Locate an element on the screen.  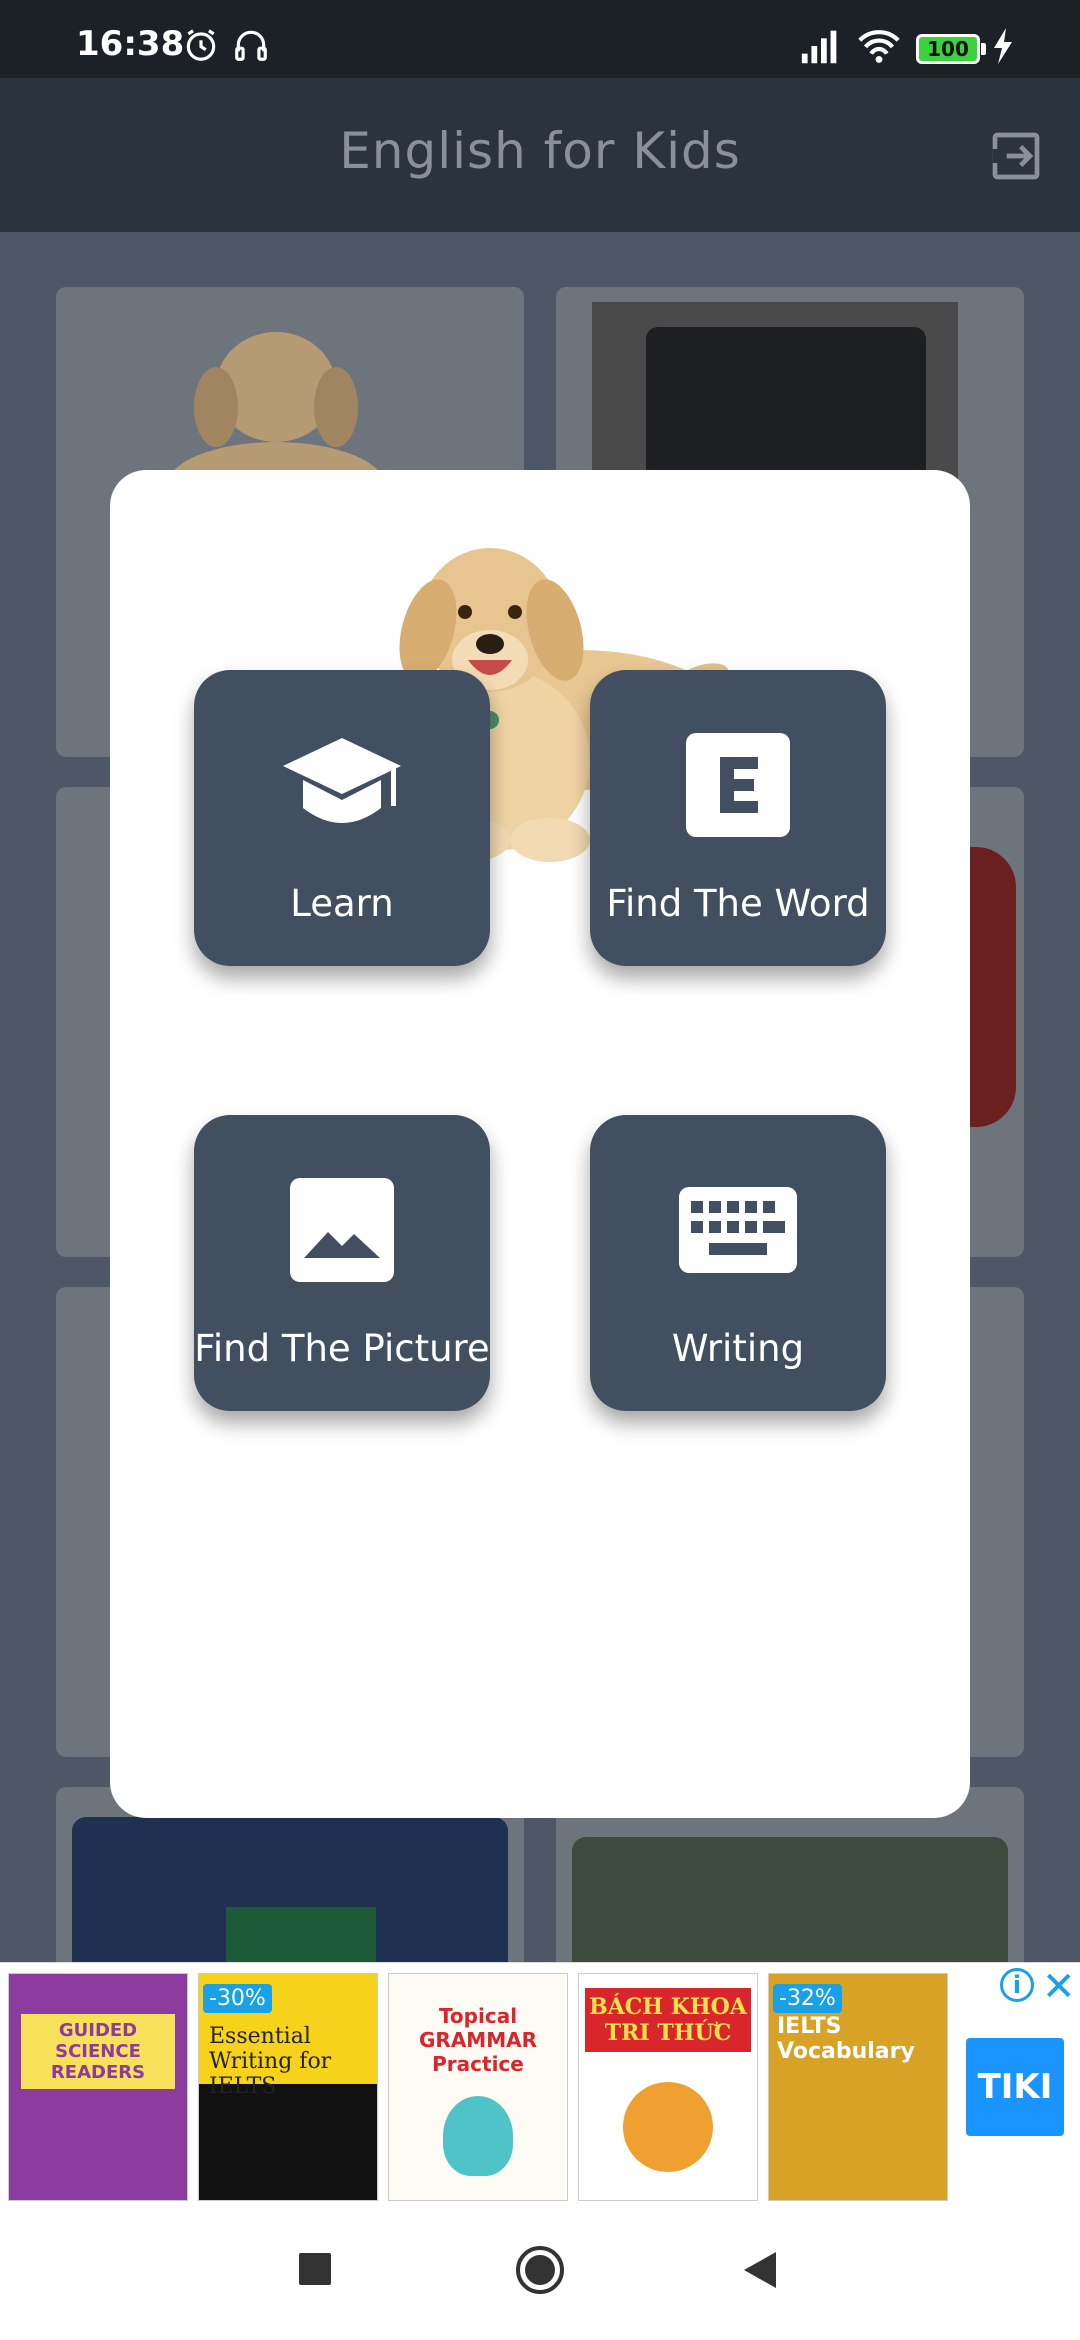
teacher-thumbnail is located at coordinates (790, 1899).